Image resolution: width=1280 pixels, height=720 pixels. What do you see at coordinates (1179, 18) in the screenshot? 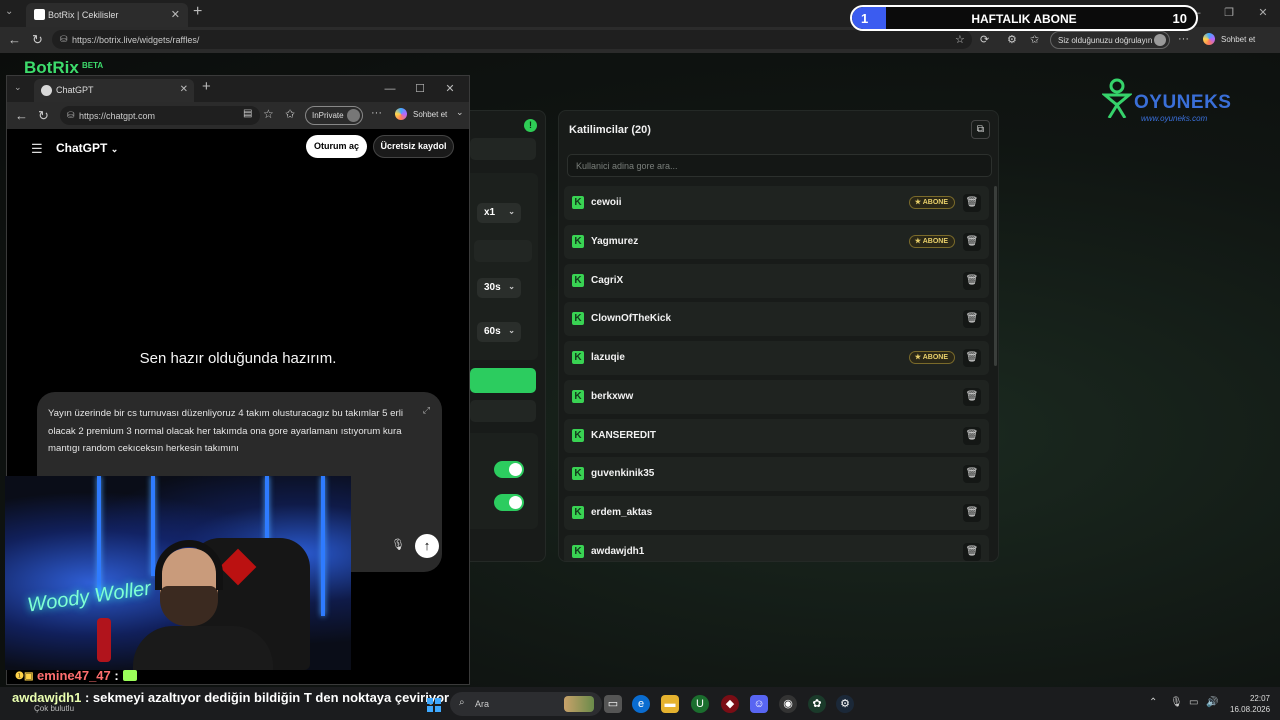
I see `goal-target: 10` at bounding box center [1179, 18].